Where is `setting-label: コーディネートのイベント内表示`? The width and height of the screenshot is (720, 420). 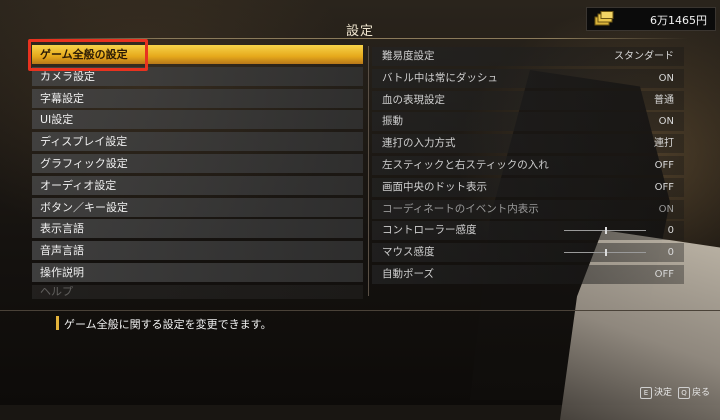
setting-label: コーディネートのイベント内表示 is located at coordinates (460, 208).